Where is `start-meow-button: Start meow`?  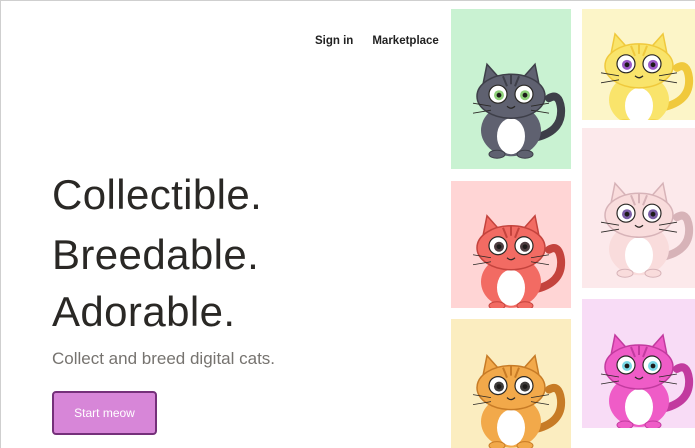 start-meow-button: Start meow is located at coordinates (104, 413).